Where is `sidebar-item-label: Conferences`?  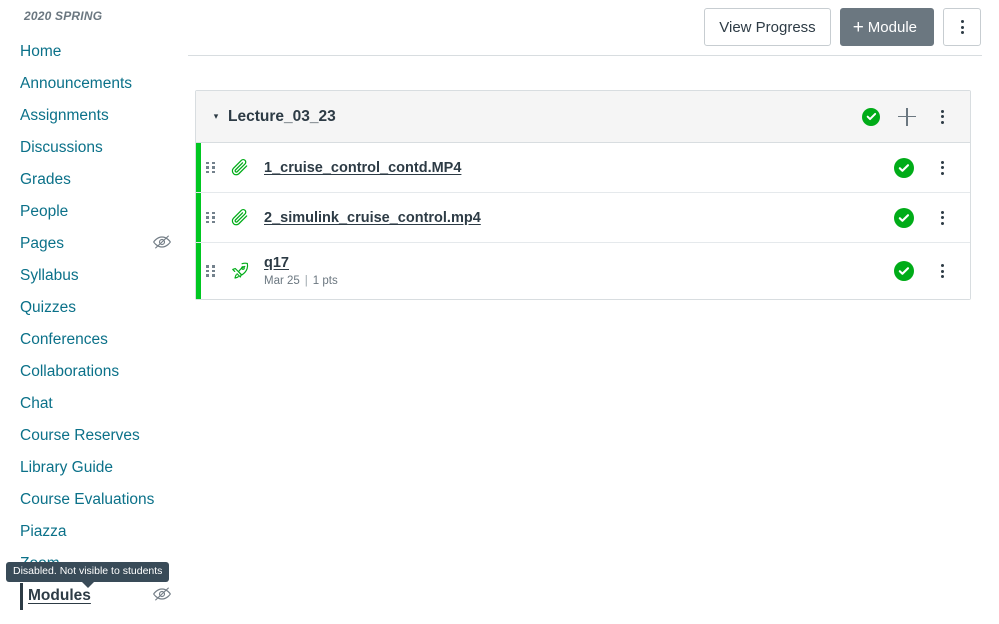 sidebar-item-label: Conferences is located at coordinates (64, 339).